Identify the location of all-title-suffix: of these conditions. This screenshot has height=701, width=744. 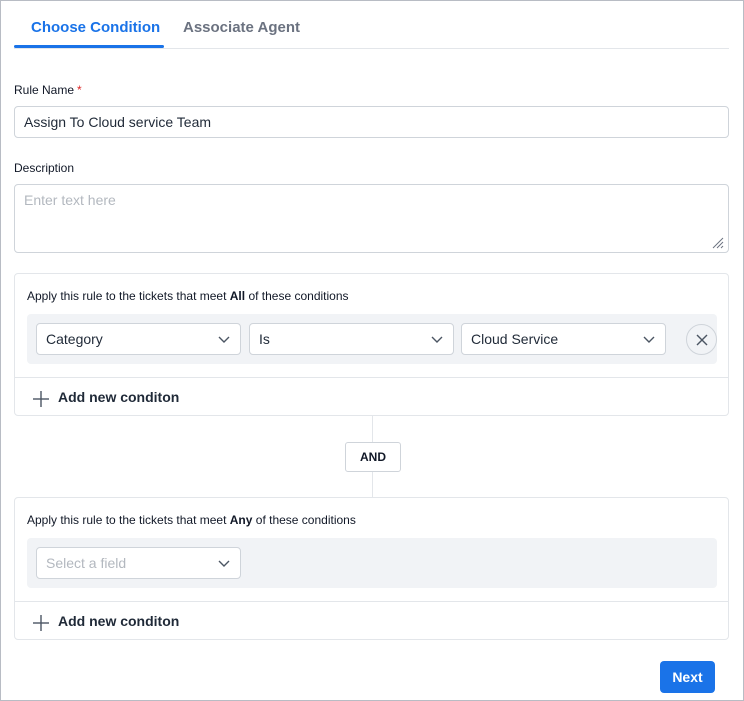
(297, 296).